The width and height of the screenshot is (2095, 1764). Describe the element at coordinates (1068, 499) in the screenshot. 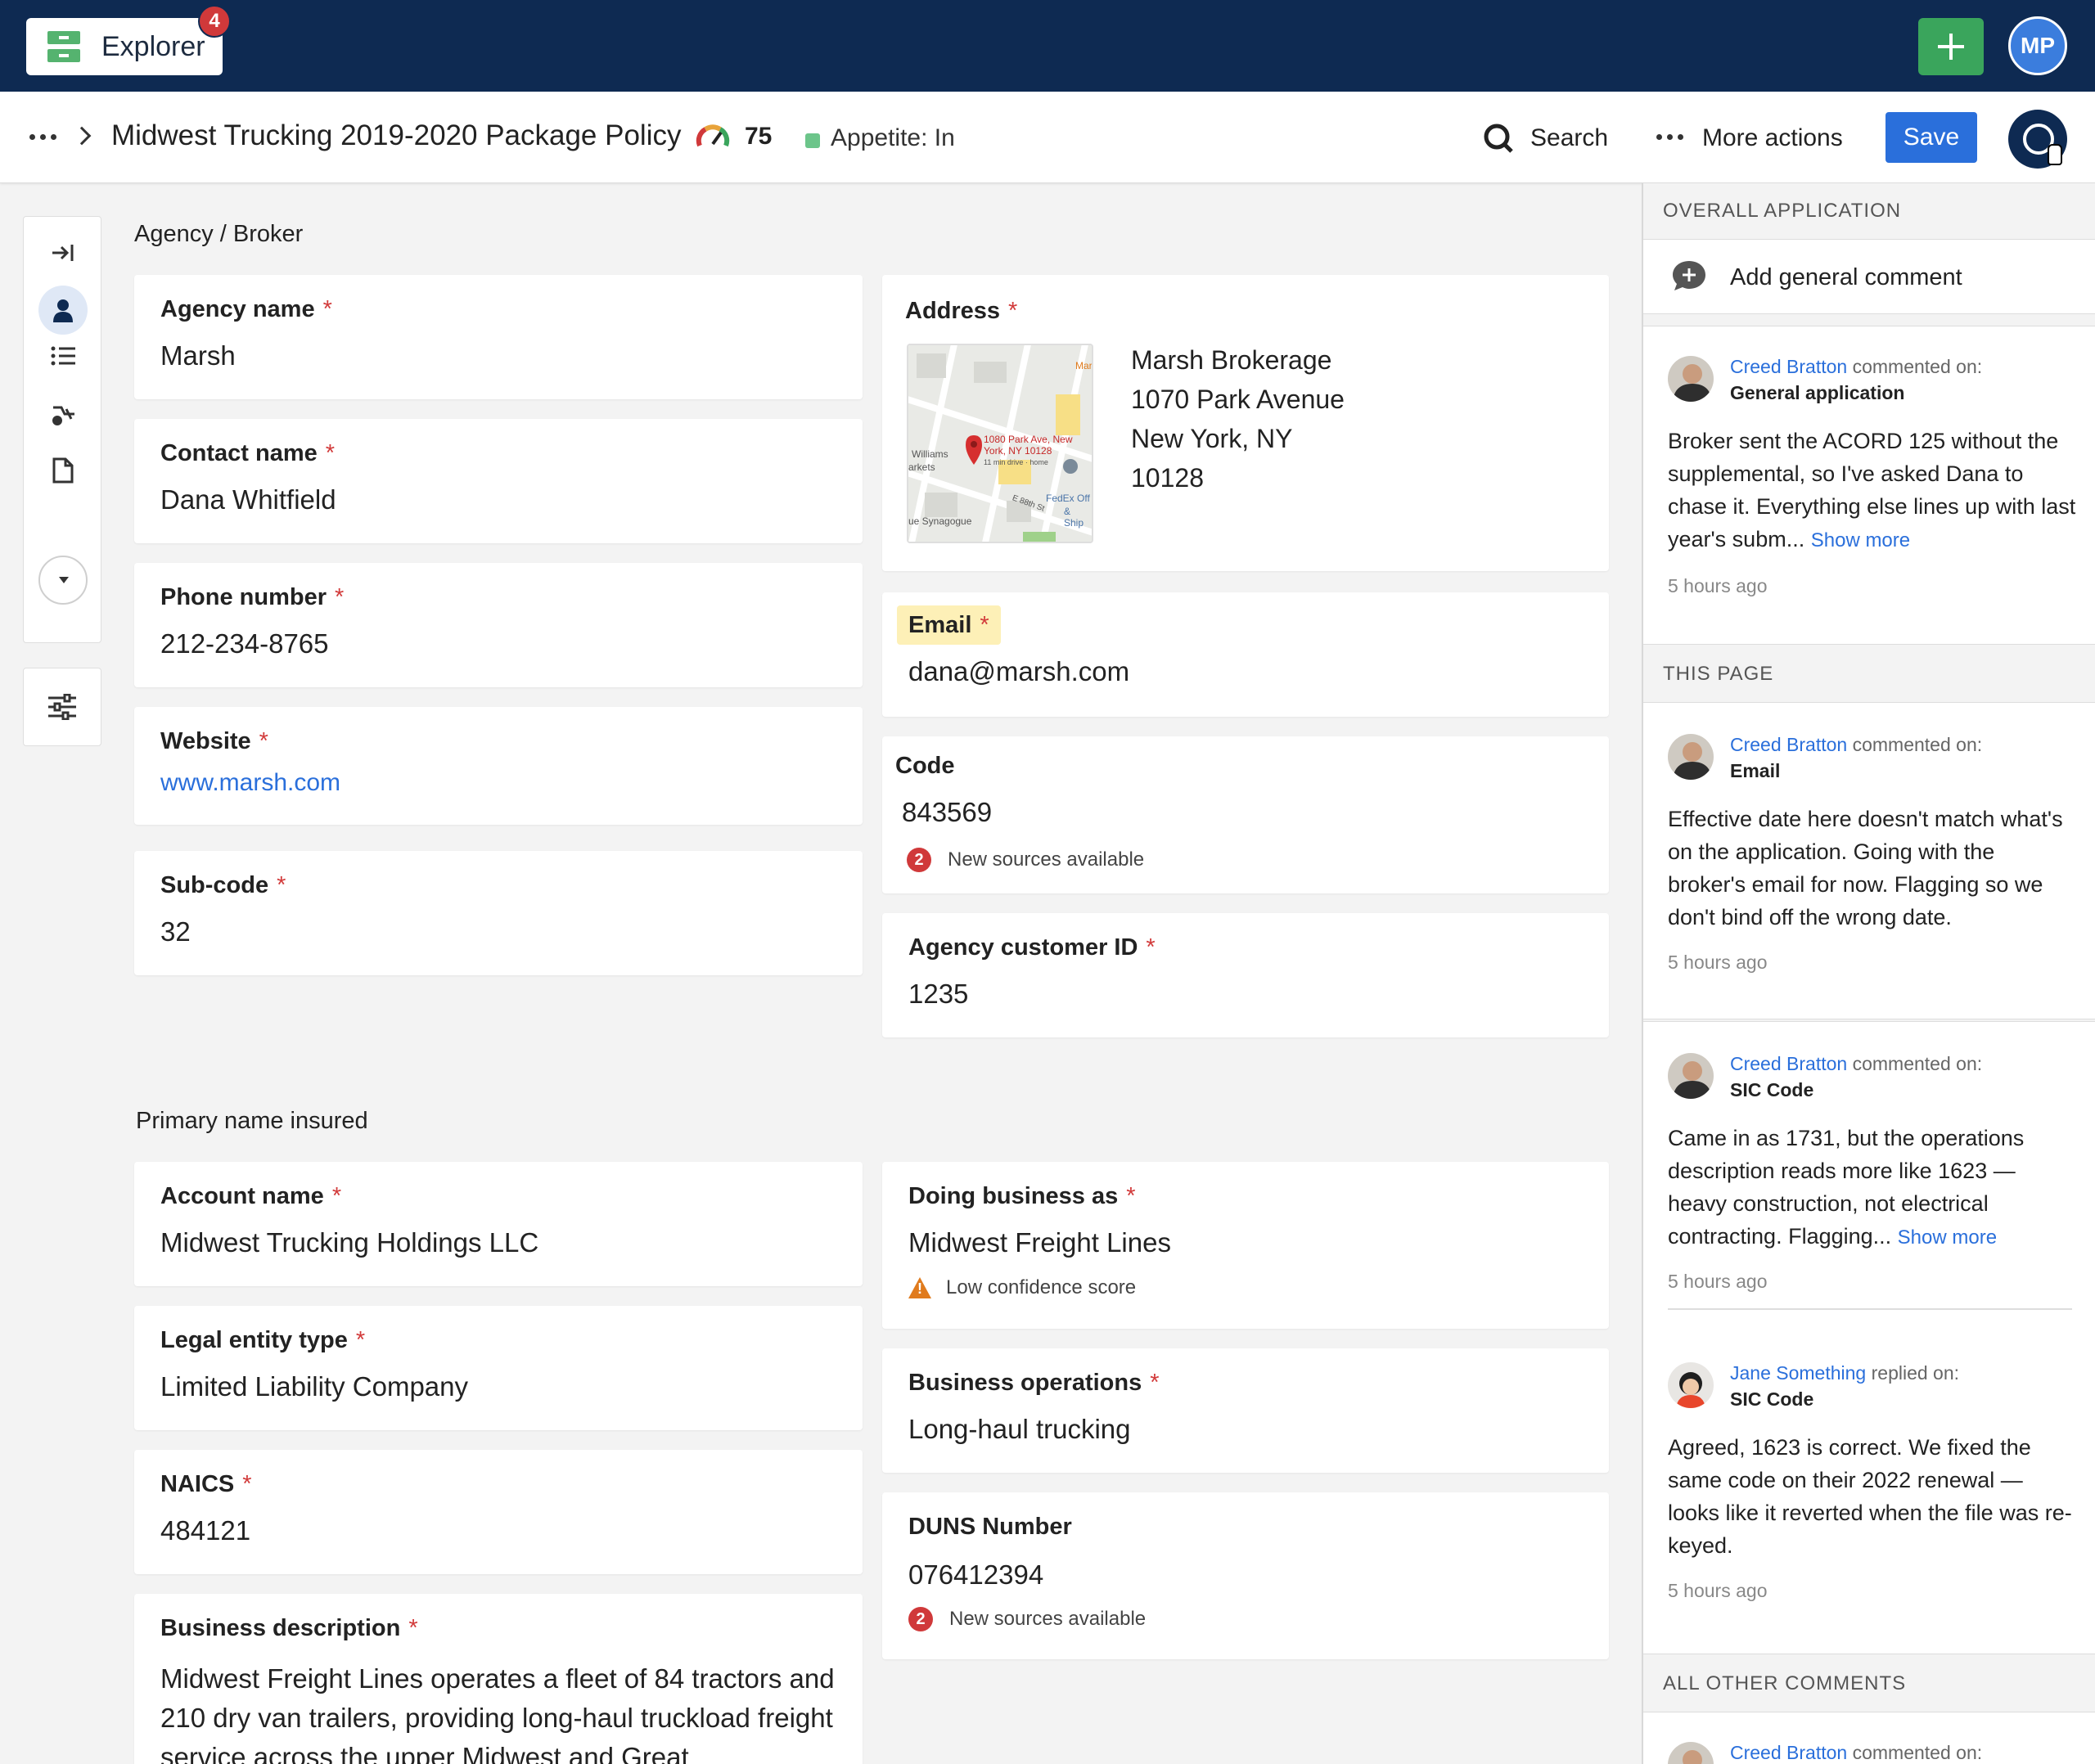

I see `map-label: FedEx Off` at that location.